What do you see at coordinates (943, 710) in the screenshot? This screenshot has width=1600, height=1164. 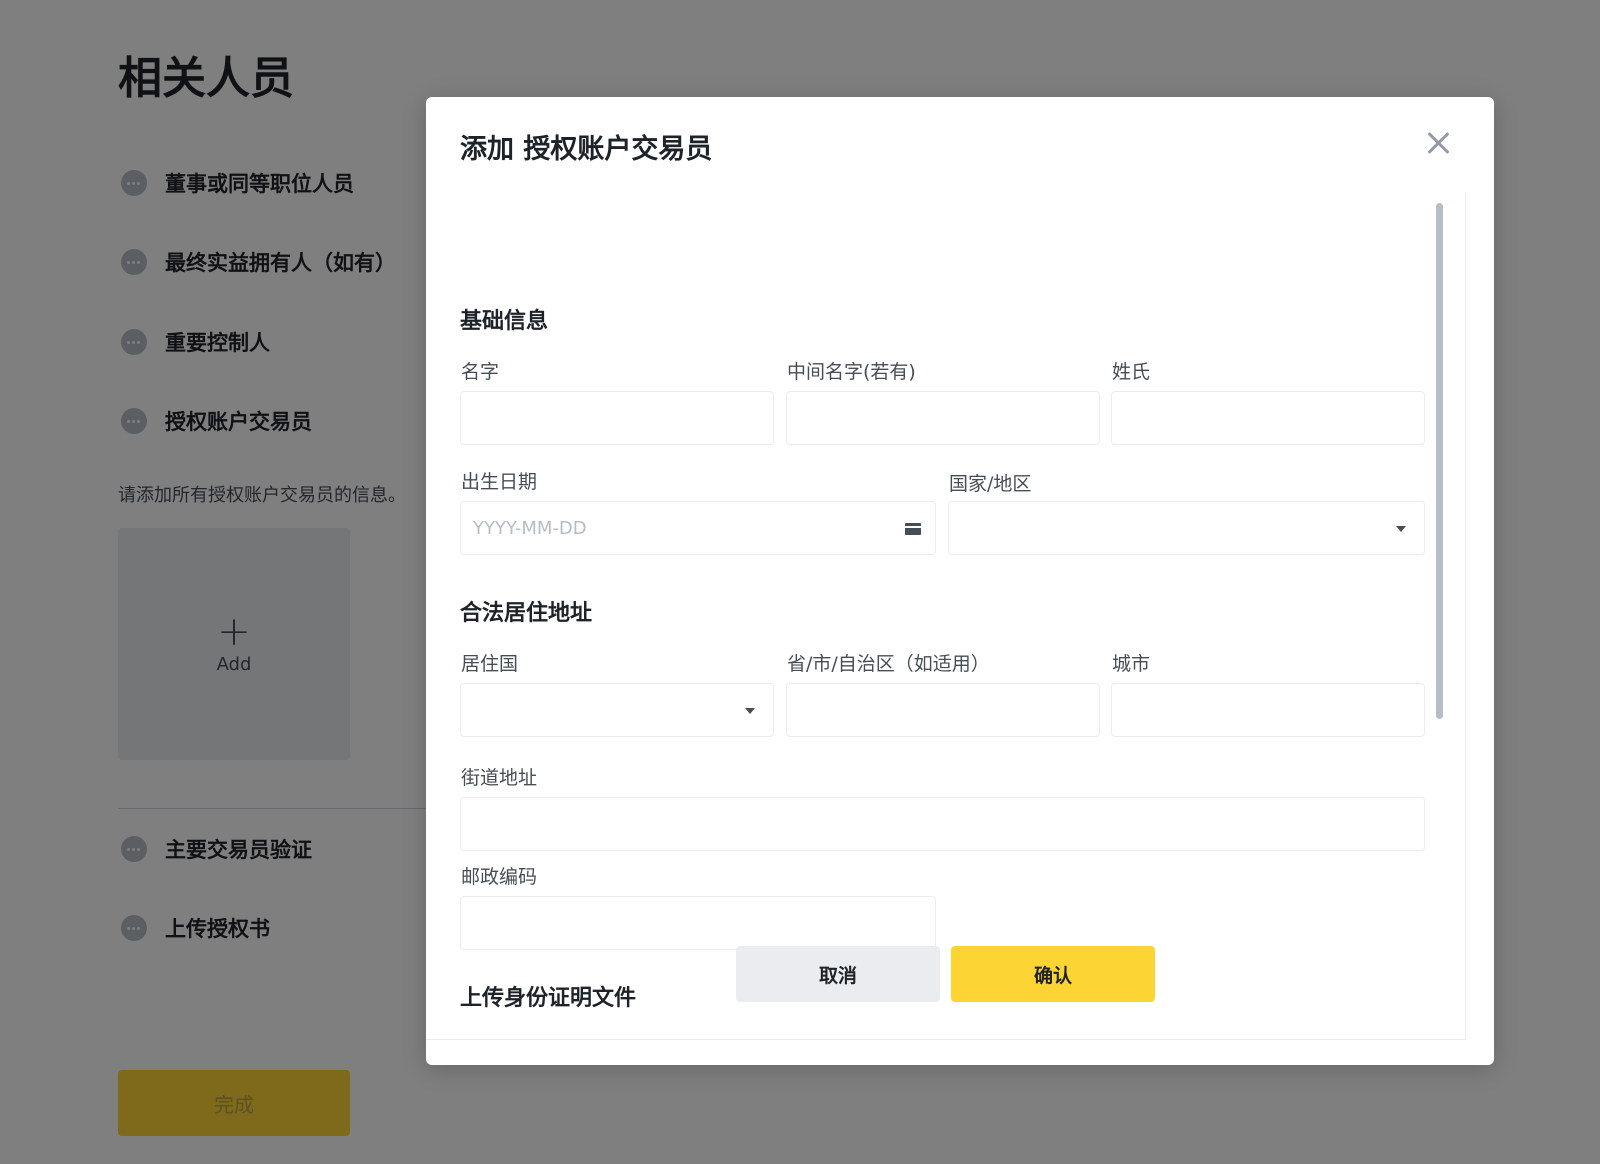 I see `province-input` at bounding box center [943, 710].